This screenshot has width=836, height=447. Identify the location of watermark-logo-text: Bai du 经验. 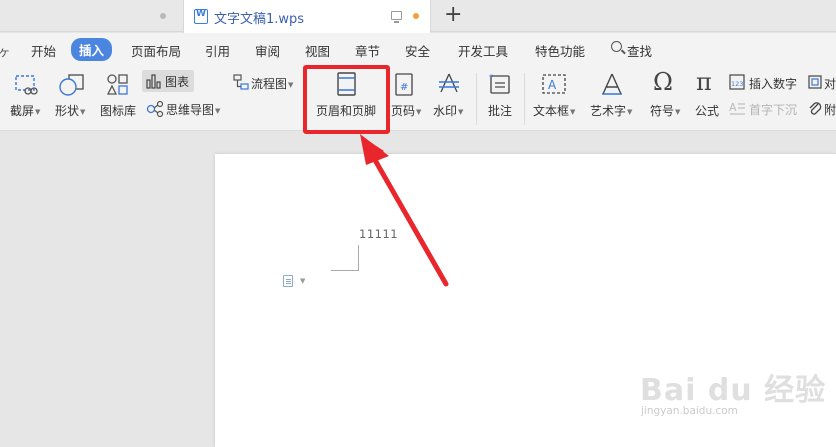
(733, 390).